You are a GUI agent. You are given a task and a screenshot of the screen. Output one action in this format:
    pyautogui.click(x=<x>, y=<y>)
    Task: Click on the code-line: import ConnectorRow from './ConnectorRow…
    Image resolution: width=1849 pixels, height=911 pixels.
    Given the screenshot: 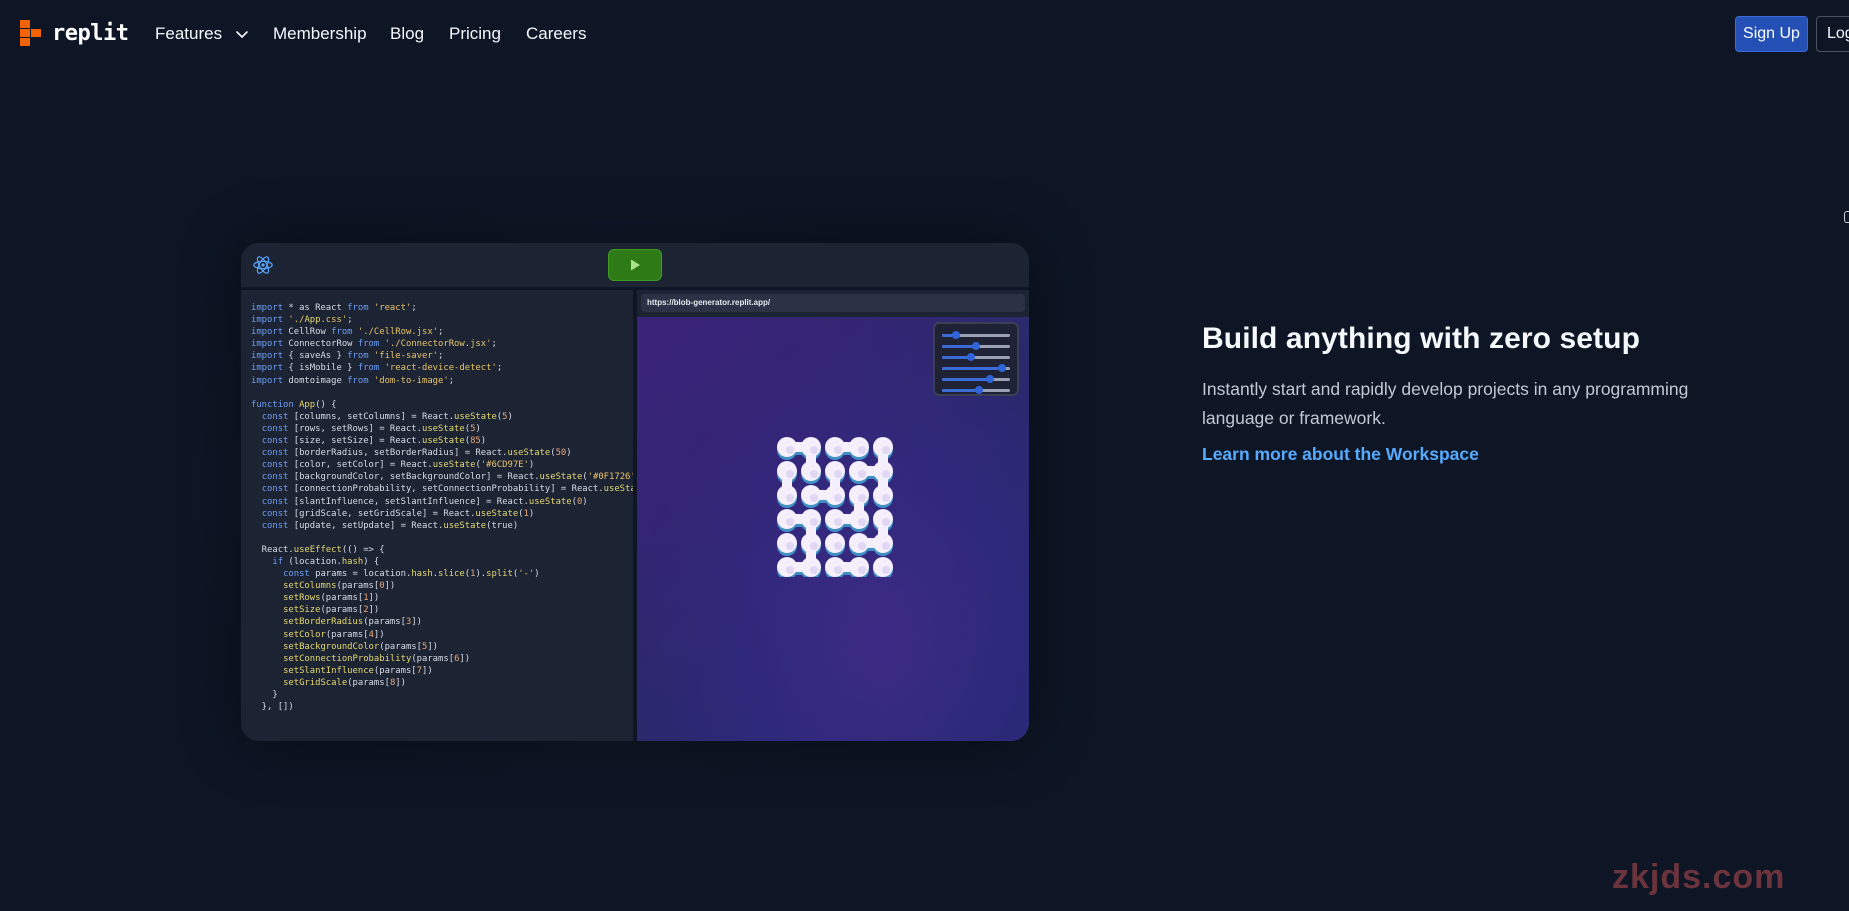 What is the action you would take?
    pyautogui.click(x=374, y=344)
    